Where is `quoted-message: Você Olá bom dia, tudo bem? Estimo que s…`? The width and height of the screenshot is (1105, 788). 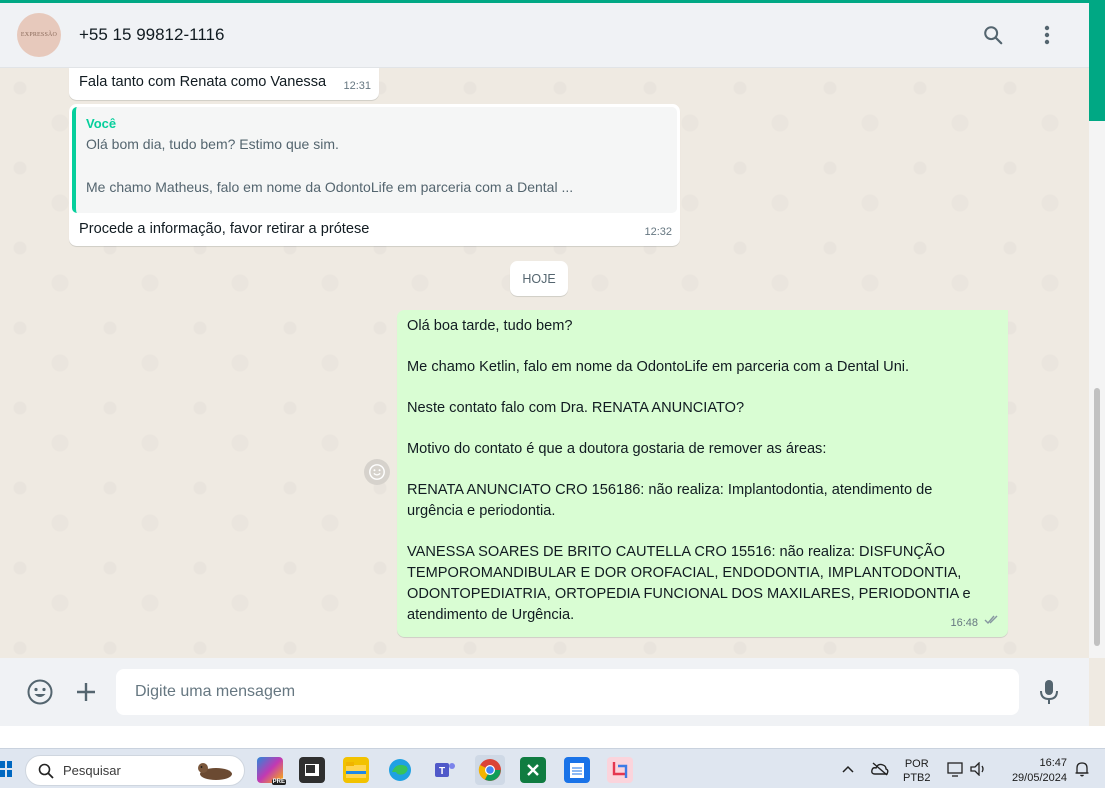 quoted-message: Você Olá bom dia, tudo bem? Estimo que s… is located at coordinates (374, 160).